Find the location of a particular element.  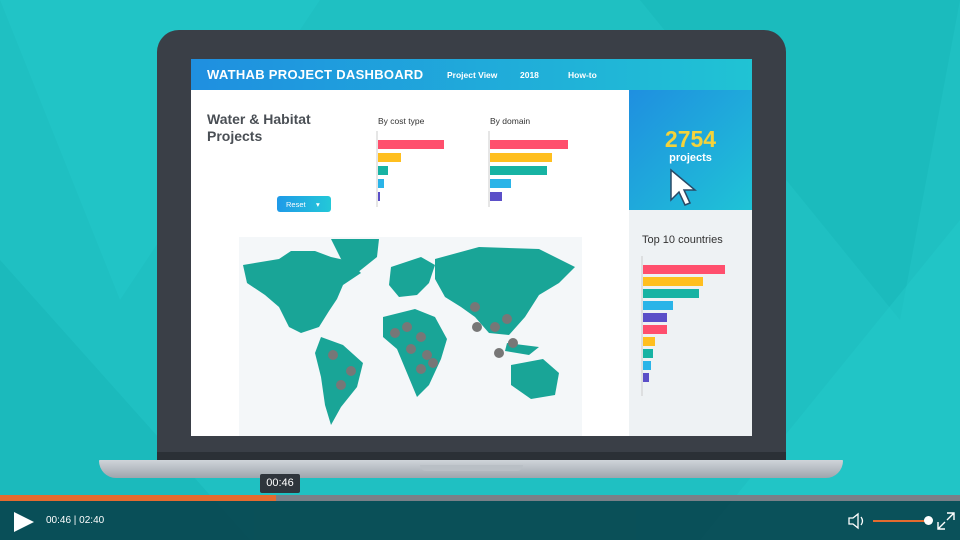

top-countries-panel: Top 10 countries is located at coordinates (690, 323).